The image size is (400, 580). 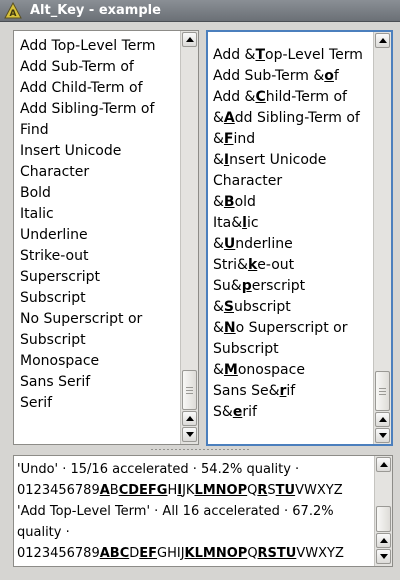 What do you see at coordinates (293, 202) in the screenshot?
I see `list-item: &Bold` at bounding box center [293, 202].